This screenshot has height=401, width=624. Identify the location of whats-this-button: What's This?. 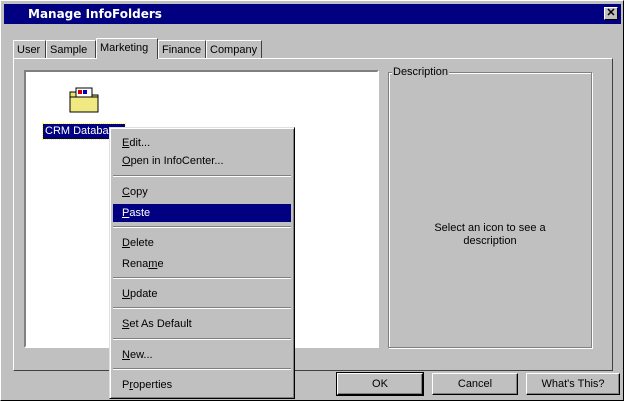
(573, 384).